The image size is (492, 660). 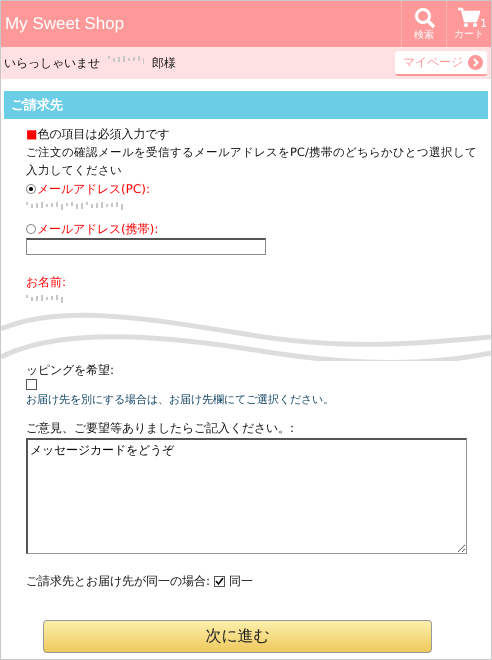 I want to click on customer-name: 郎様, so click(x=164, y=63).